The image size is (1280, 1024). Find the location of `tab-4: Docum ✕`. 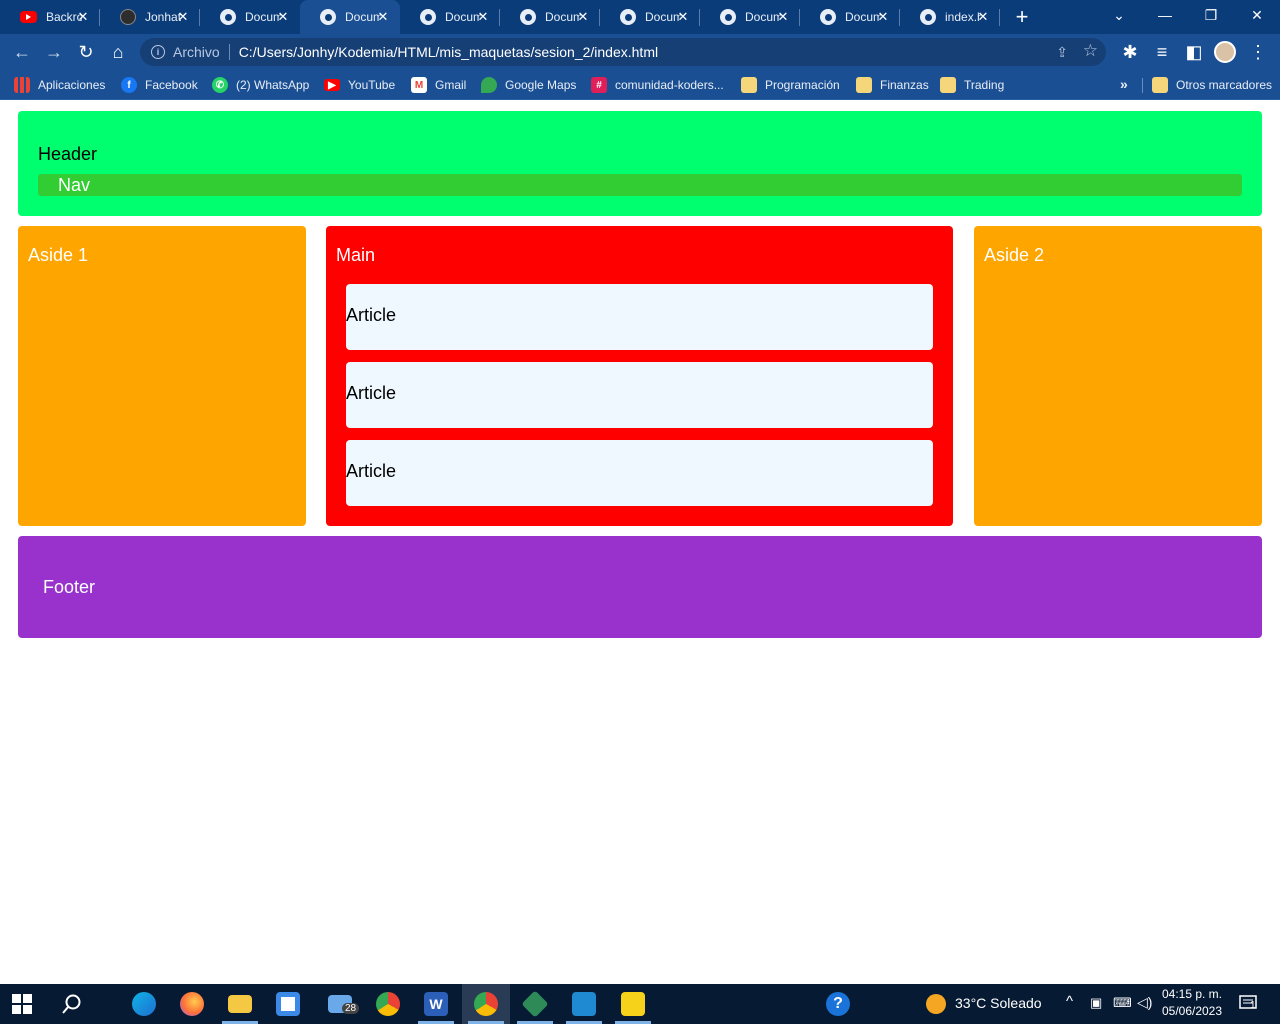

tab-4: Docum ✕ is located at coordinates (450, 17).